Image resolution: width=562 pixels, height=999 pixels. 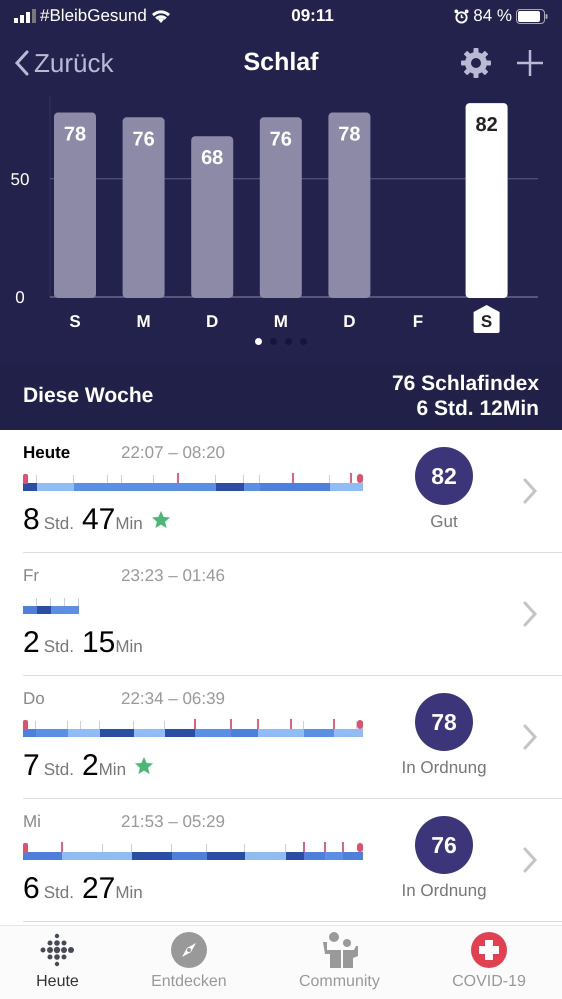 What do you see at coordinates (31, 643) in the screenshot?
I see `duration-hours: 2` at bounding box center [31, 643].